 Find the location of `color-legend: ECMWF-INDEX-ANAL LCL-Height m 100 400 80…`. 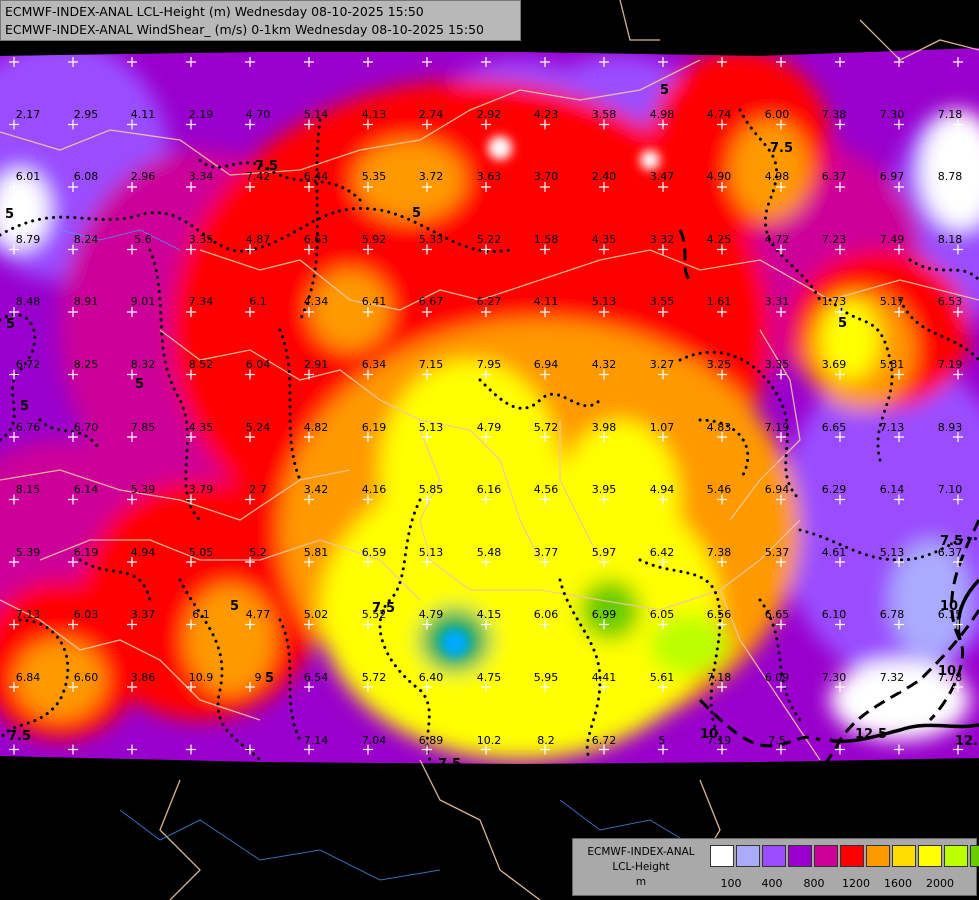

color-legend: ECMWF-INDEX-ANAL LCL-Height m 100 400 80… is located at coordinates (775, 867).